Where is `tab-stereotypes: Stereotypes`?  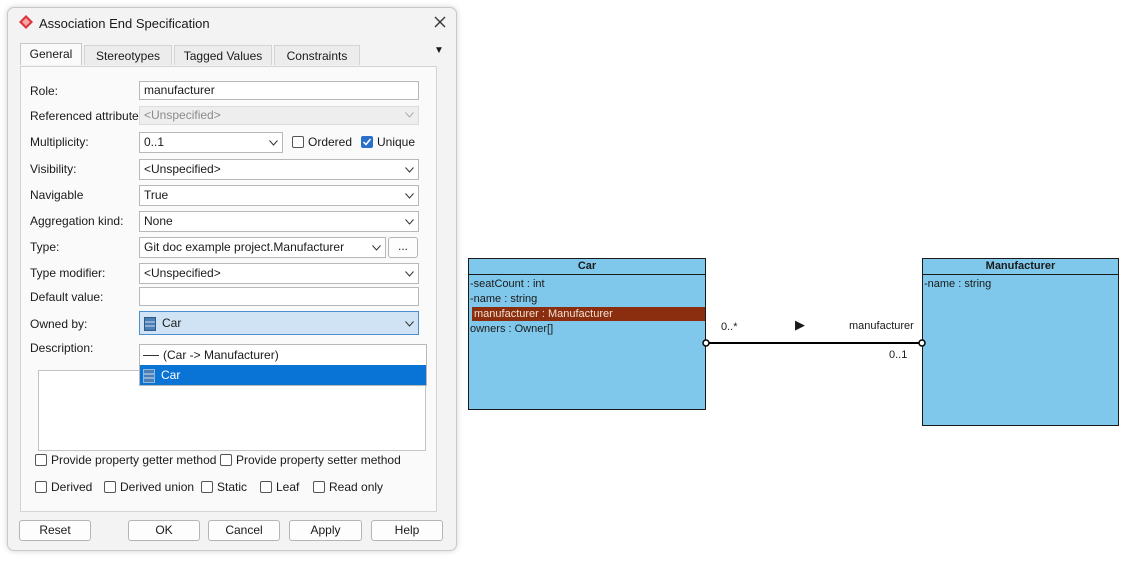
tab-stereotypes: Stereotypes is located at coordinates (128, 55).